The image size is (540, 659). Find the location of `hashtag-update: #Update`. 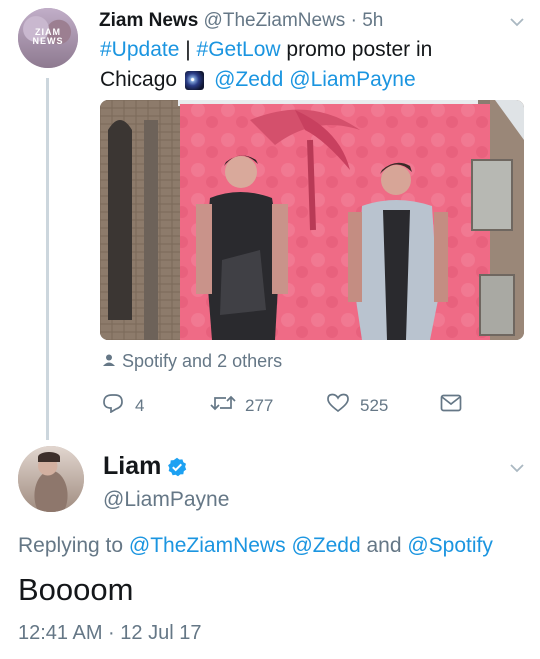

hashtag-update: #Update is located at coordinates (139, 49).